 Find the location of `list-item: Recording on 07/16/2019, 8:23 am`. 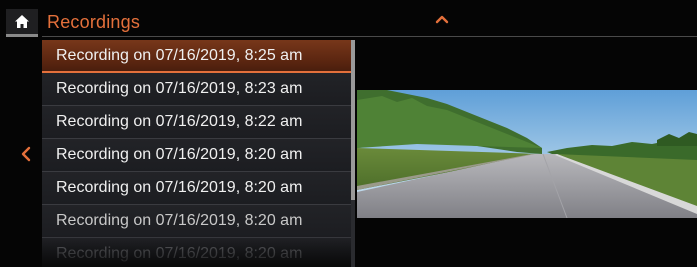

list-item: Recording on 07/16/2019, 8:23 am is located at coordinates (197, 89).